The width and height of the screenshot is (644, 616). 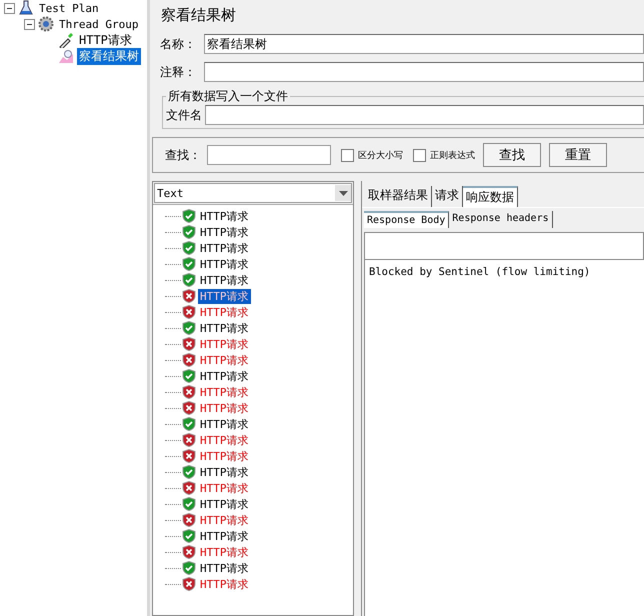 What do you see at coordinates (398, 196) in the screenshot?
I see `tab: 取样器结果` at bounding box center [398, 196].